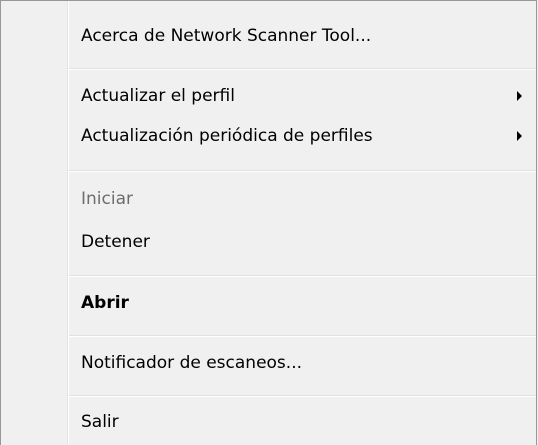 This screenshot has height=445, width=538. I want to click on menu-item-label: Actualización periódica de perfiles, so click(227, 136).